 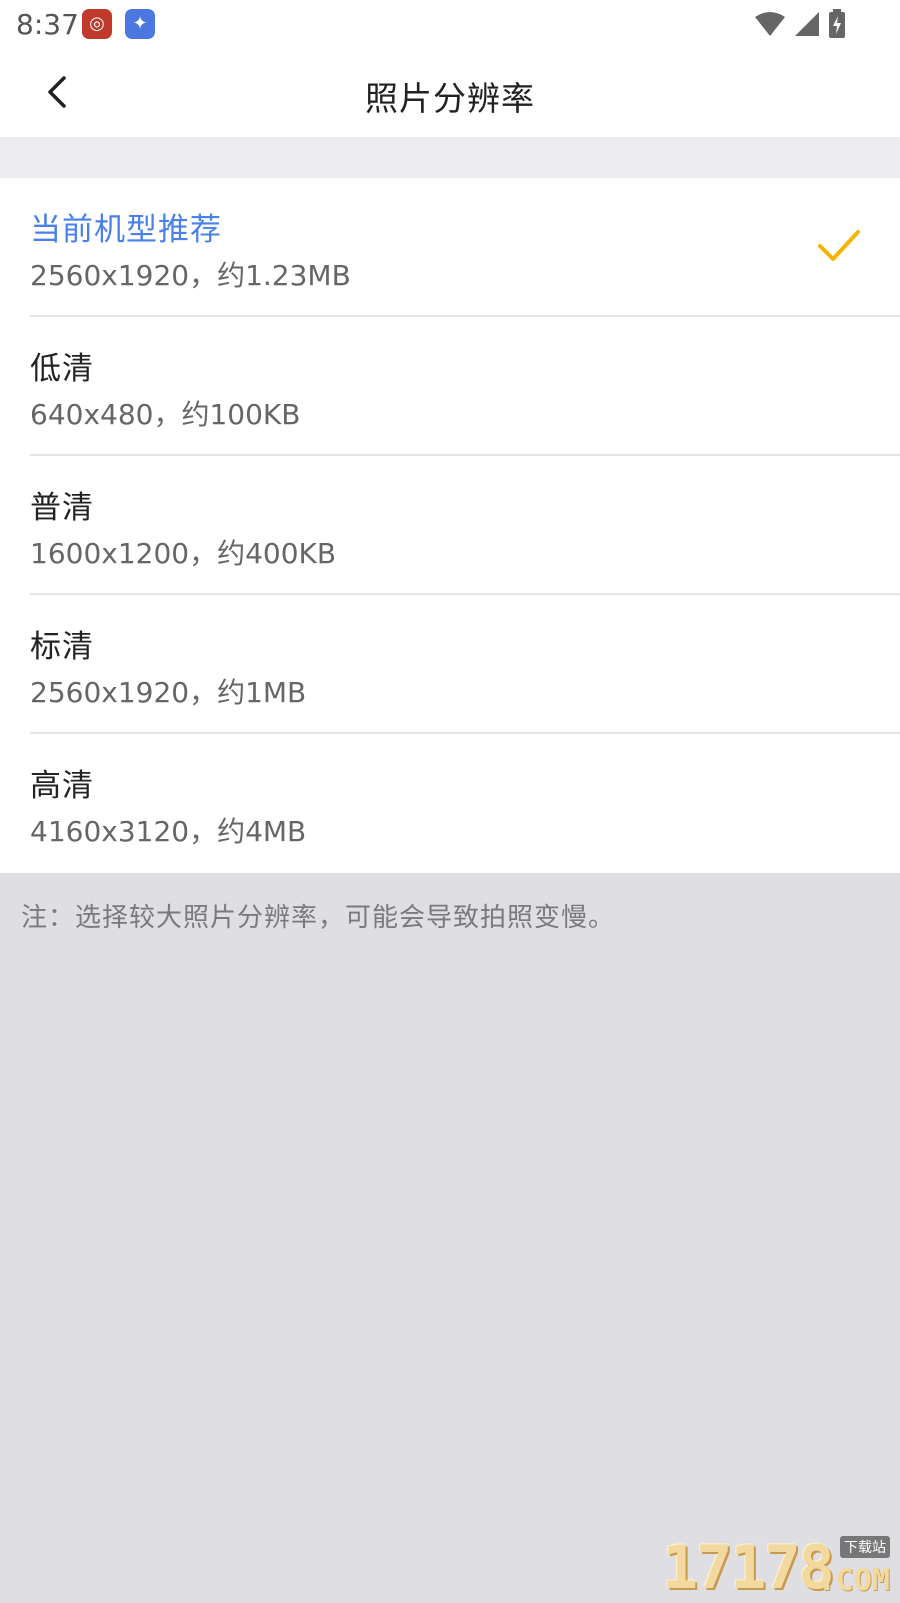 I want to click on option-name: 低清, so click(x=62, y=369).